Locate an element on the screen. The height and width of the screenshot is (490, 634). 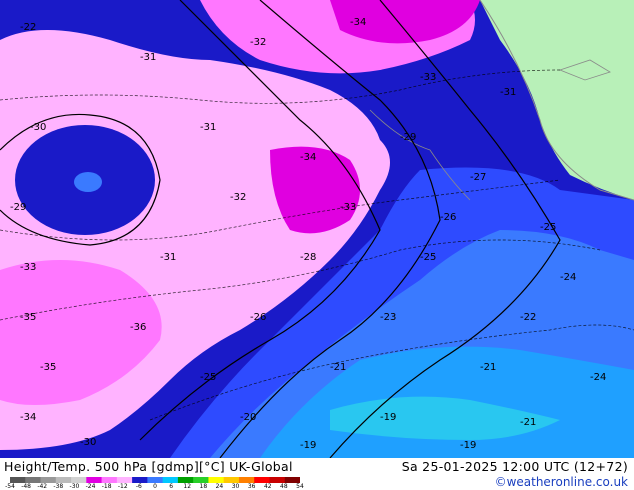
scale-tick-label: 12 is located at coordinates (187, 486).